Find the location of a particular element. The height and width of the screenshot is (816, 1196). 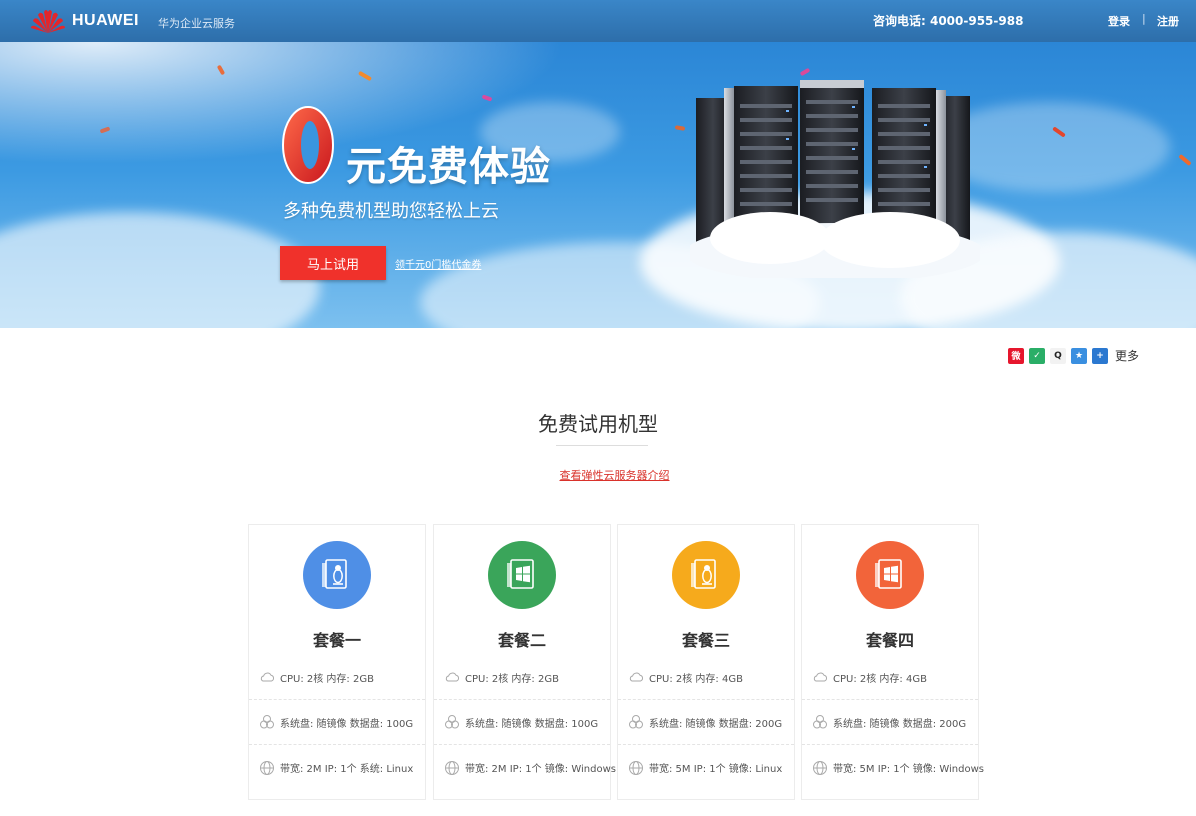

section-divider is located at coordinates (602, 445).